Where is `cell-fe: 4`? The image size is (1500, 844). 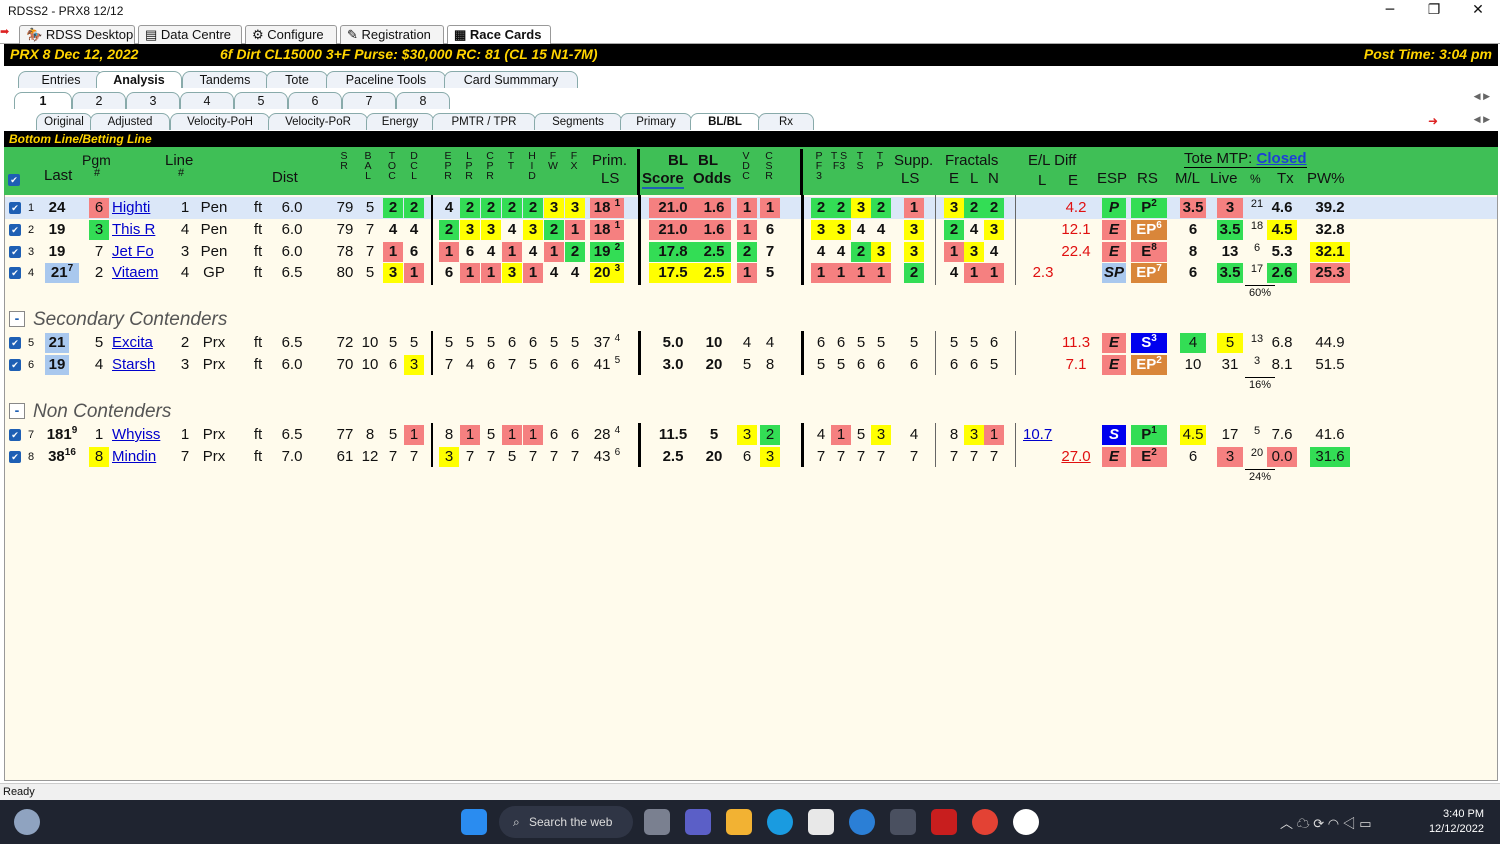 cell-fe: 4 is located at coordinates (954, 273).